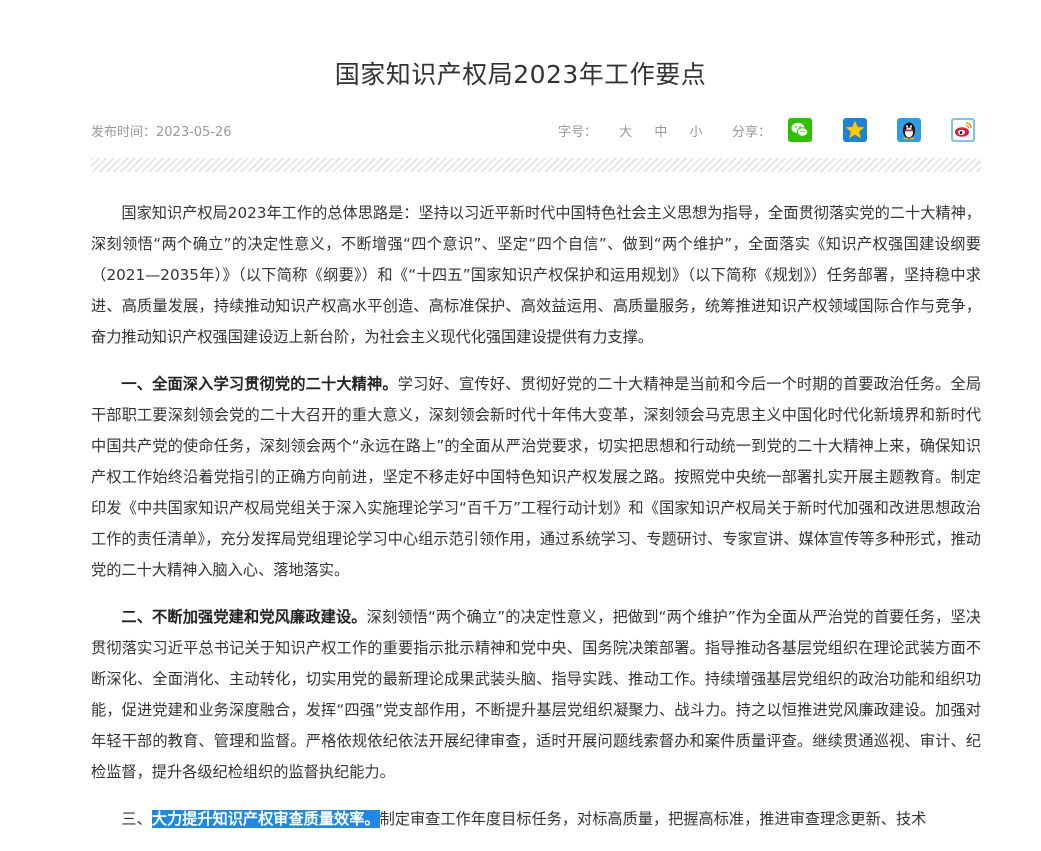 The width and height of the screenshot is (1041, 851). What do you see at coordinates (800, 130) in the screenshot?
I see `wechat-icon` at bounding box center [800, 130].